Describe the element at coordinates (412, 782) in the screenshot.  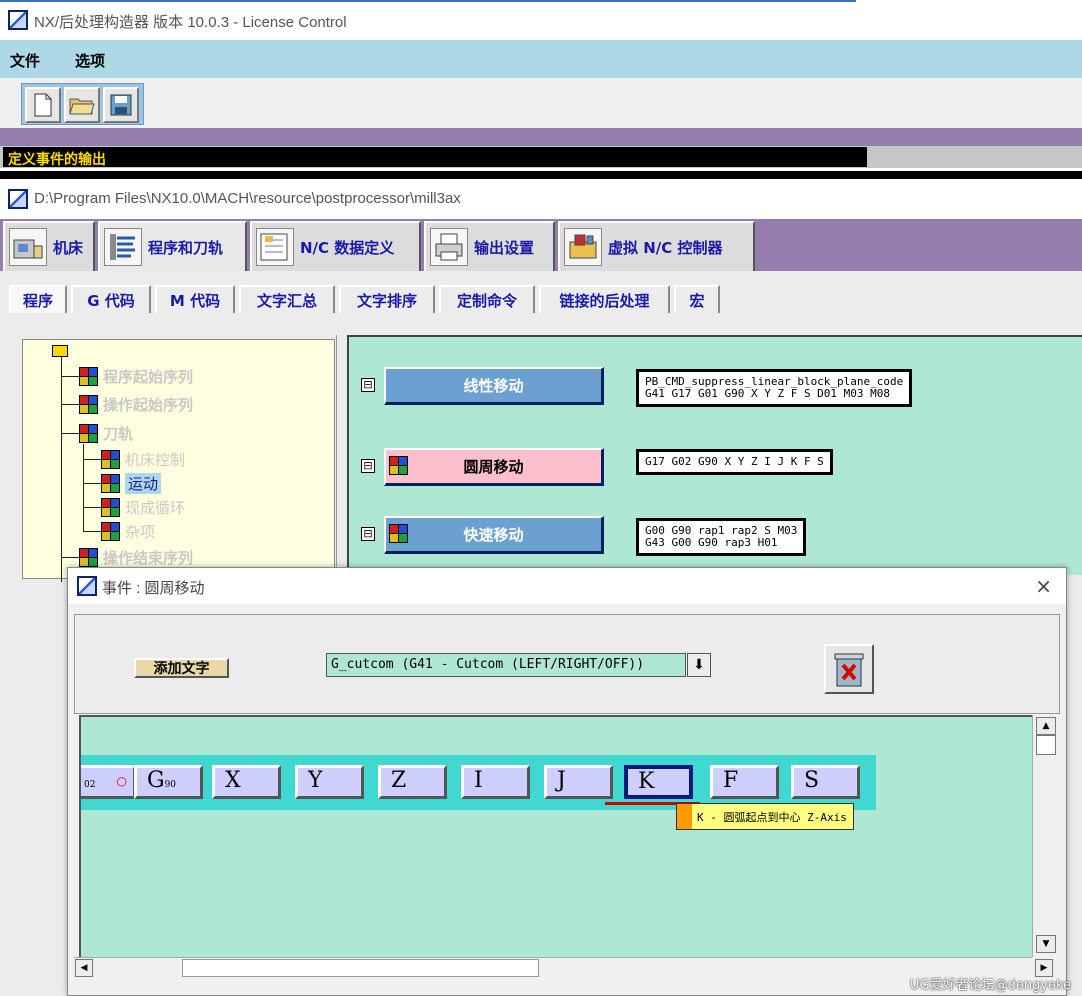
I see `word-z: Z` at that location.